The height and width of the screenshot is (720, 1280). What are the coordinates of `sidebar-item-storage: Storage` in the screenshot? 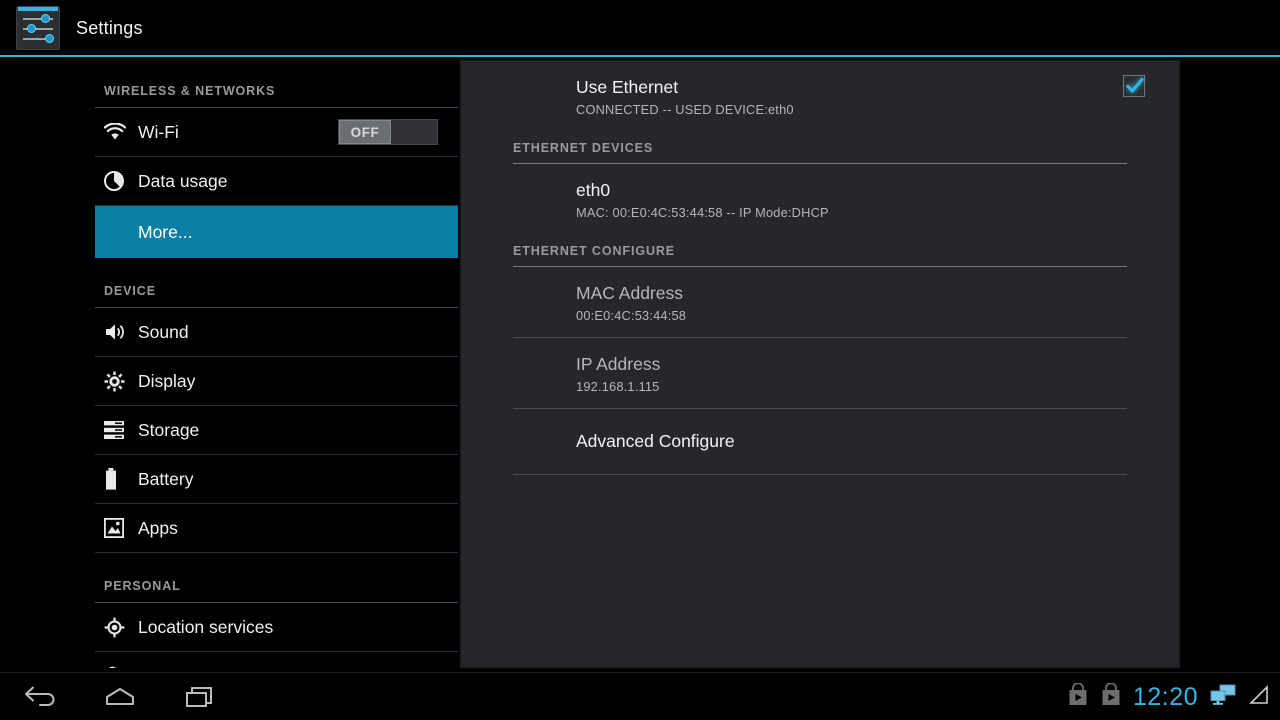 It's located at (276, 430).